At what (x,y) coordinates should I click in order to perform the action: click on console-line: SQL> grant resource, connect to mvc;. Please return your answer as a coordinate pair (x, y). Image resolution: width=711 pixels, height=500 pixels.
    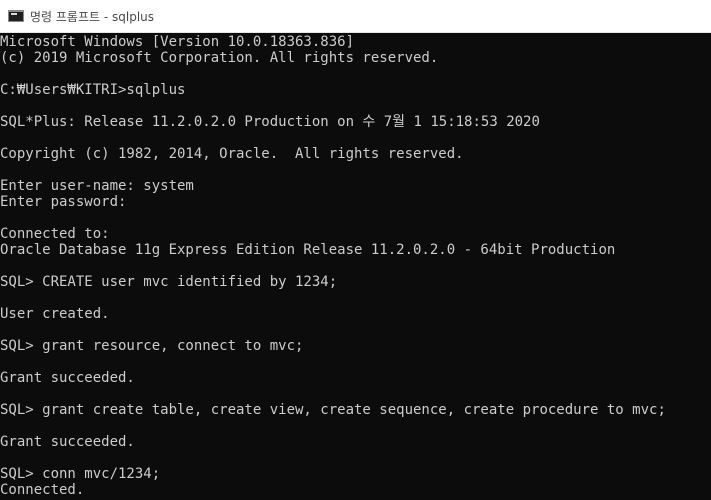
    Looking at the image, I should click on (152, 346).